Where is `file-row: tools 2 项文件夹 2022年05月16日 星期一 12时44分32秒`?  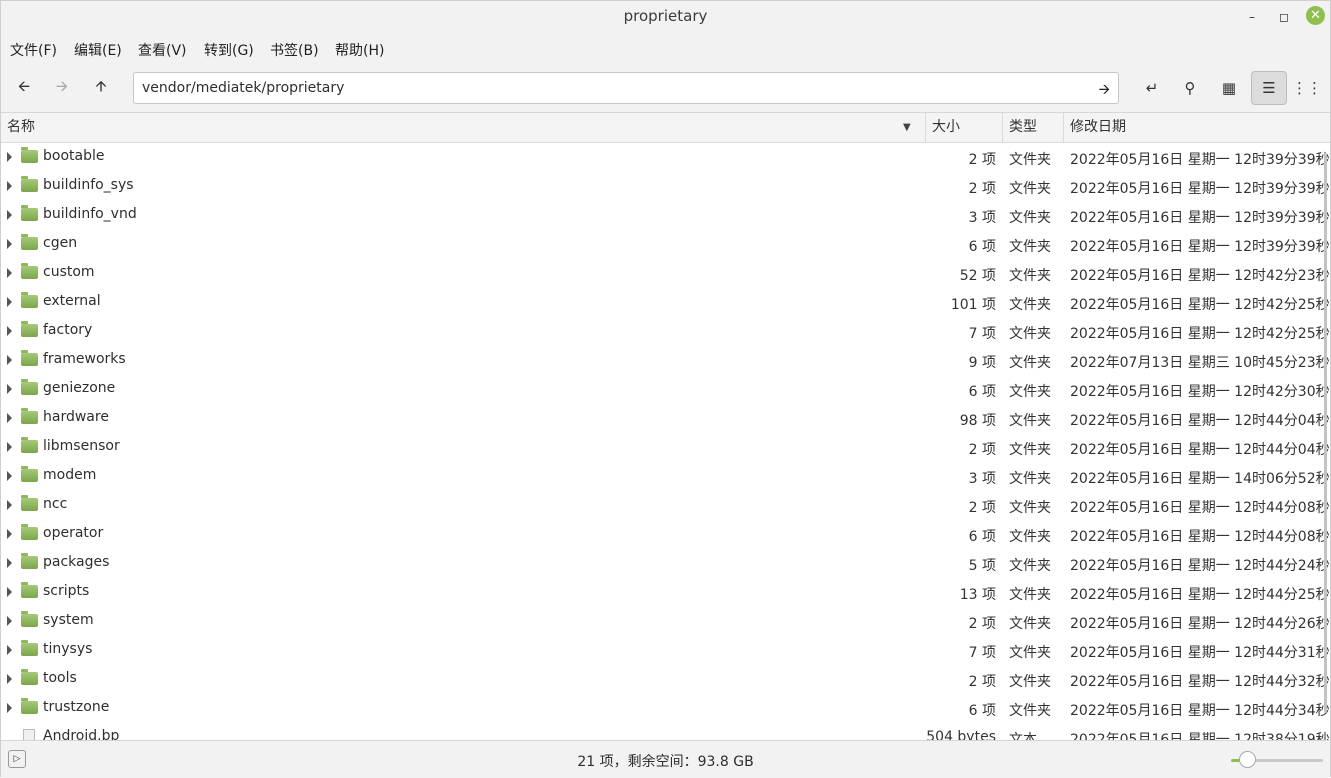 file-row: tools 2 项文件夹 2022年05月16日 星期一 12时44分32秒 is located at coordinates (665, 679).